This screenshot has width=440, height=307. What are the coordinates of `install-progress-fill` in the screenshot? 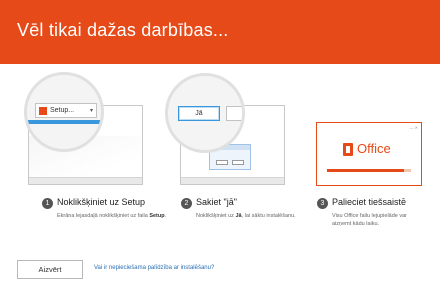 It's located at (366, 170).